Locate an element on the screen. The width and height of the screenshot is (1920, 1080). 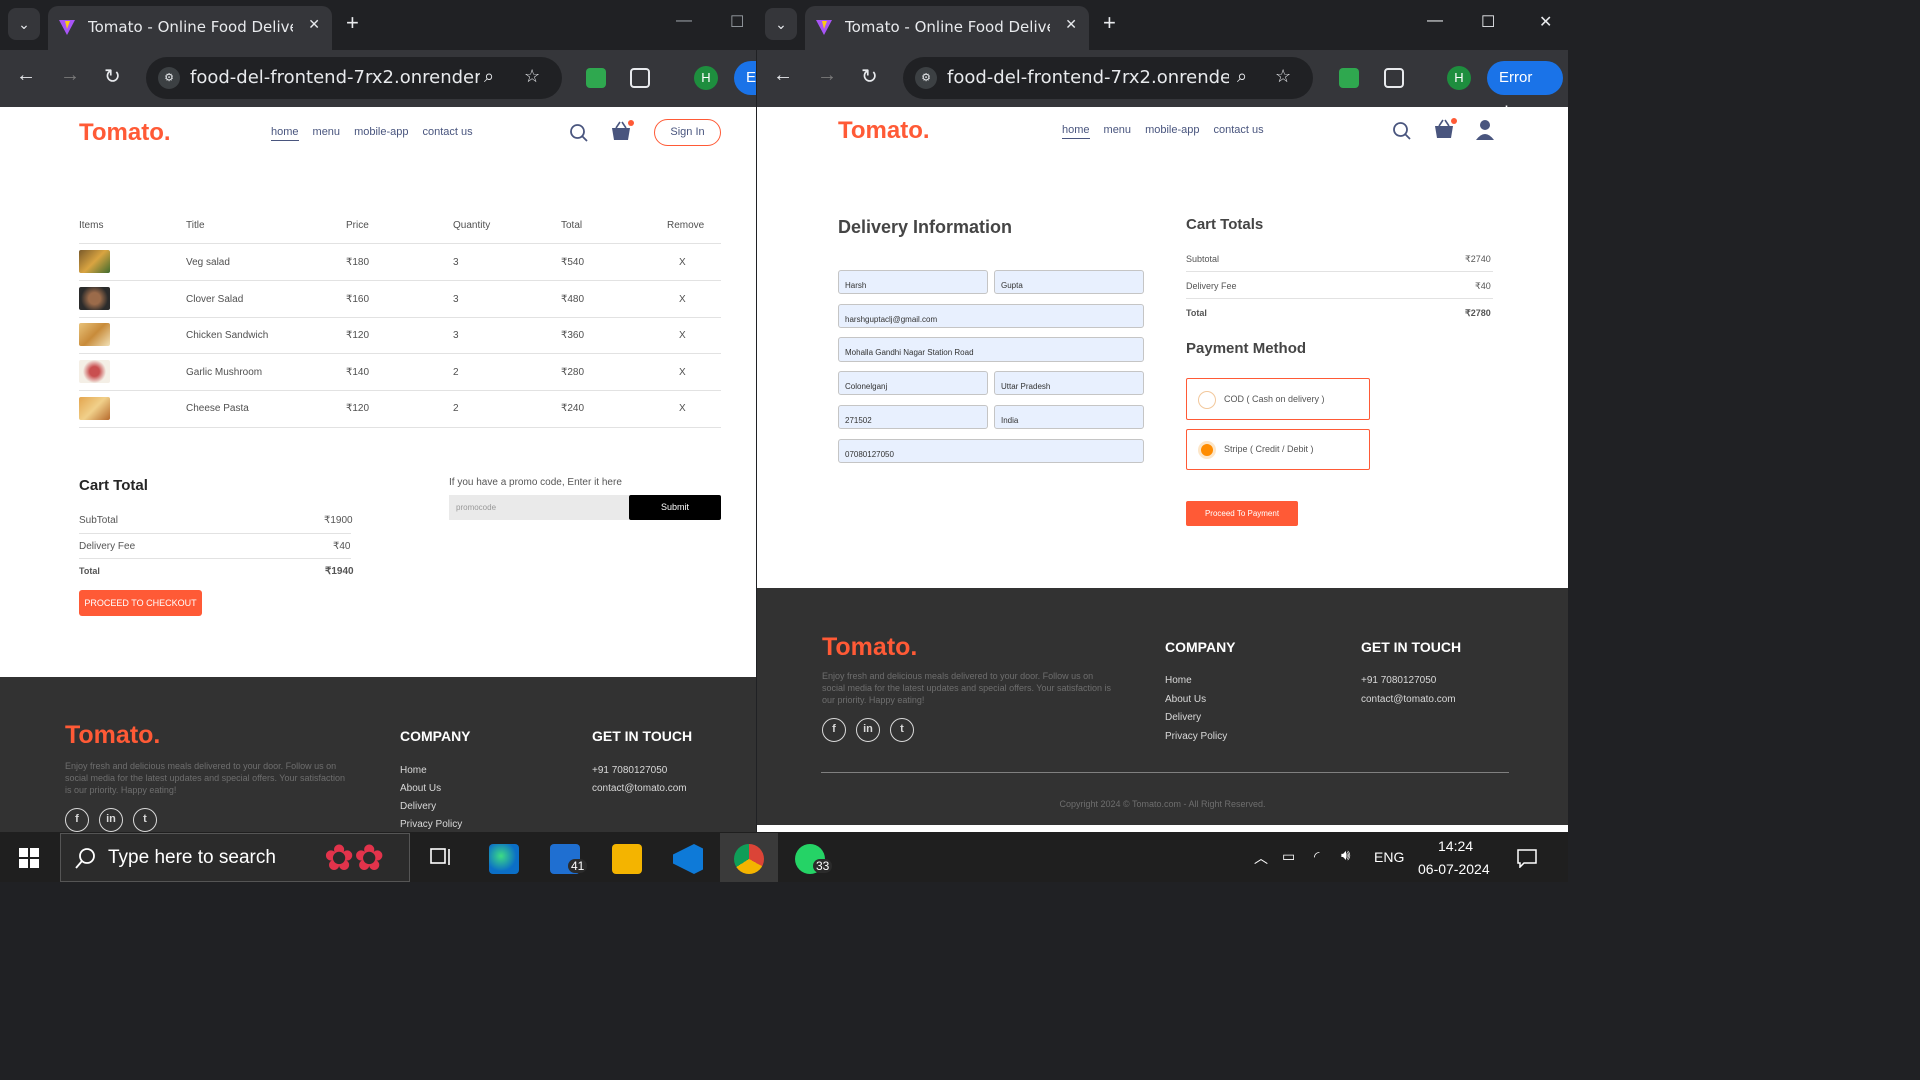
windows-start-icon is located at coordinates (29, 858).